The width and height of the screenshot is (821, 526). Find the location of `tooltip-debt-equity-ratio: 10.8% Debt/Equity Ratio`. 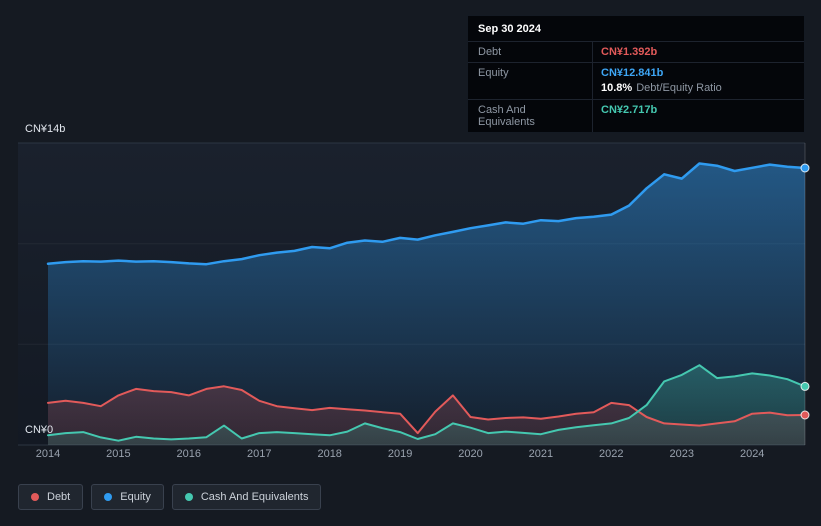

tooltip-debt-equity-ratio: 10.8% Debt/Equity Ratio is located at coordinates (698, 90).